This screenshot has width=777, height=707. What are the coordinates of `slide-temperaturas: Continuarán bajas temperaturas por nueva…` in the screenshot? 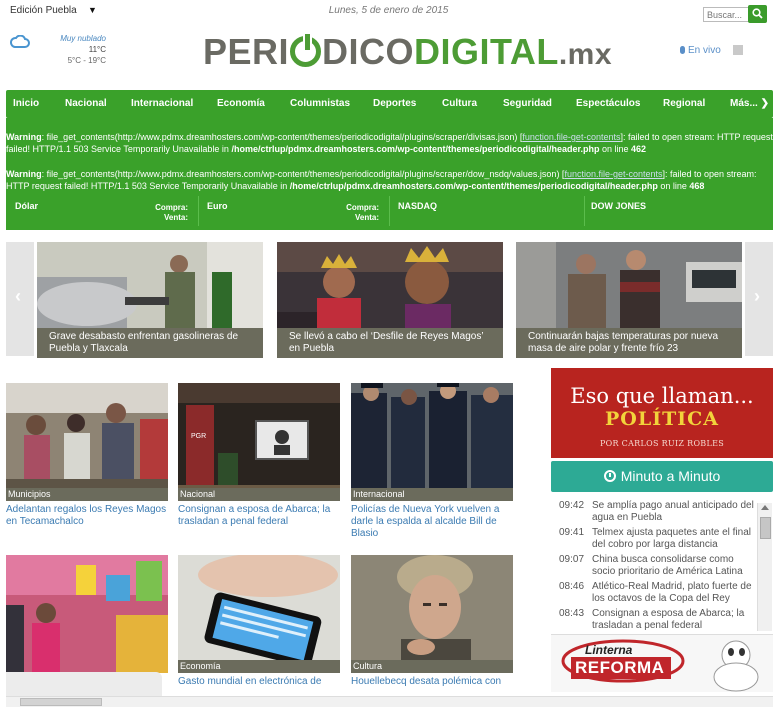 It's located at (629, 300).